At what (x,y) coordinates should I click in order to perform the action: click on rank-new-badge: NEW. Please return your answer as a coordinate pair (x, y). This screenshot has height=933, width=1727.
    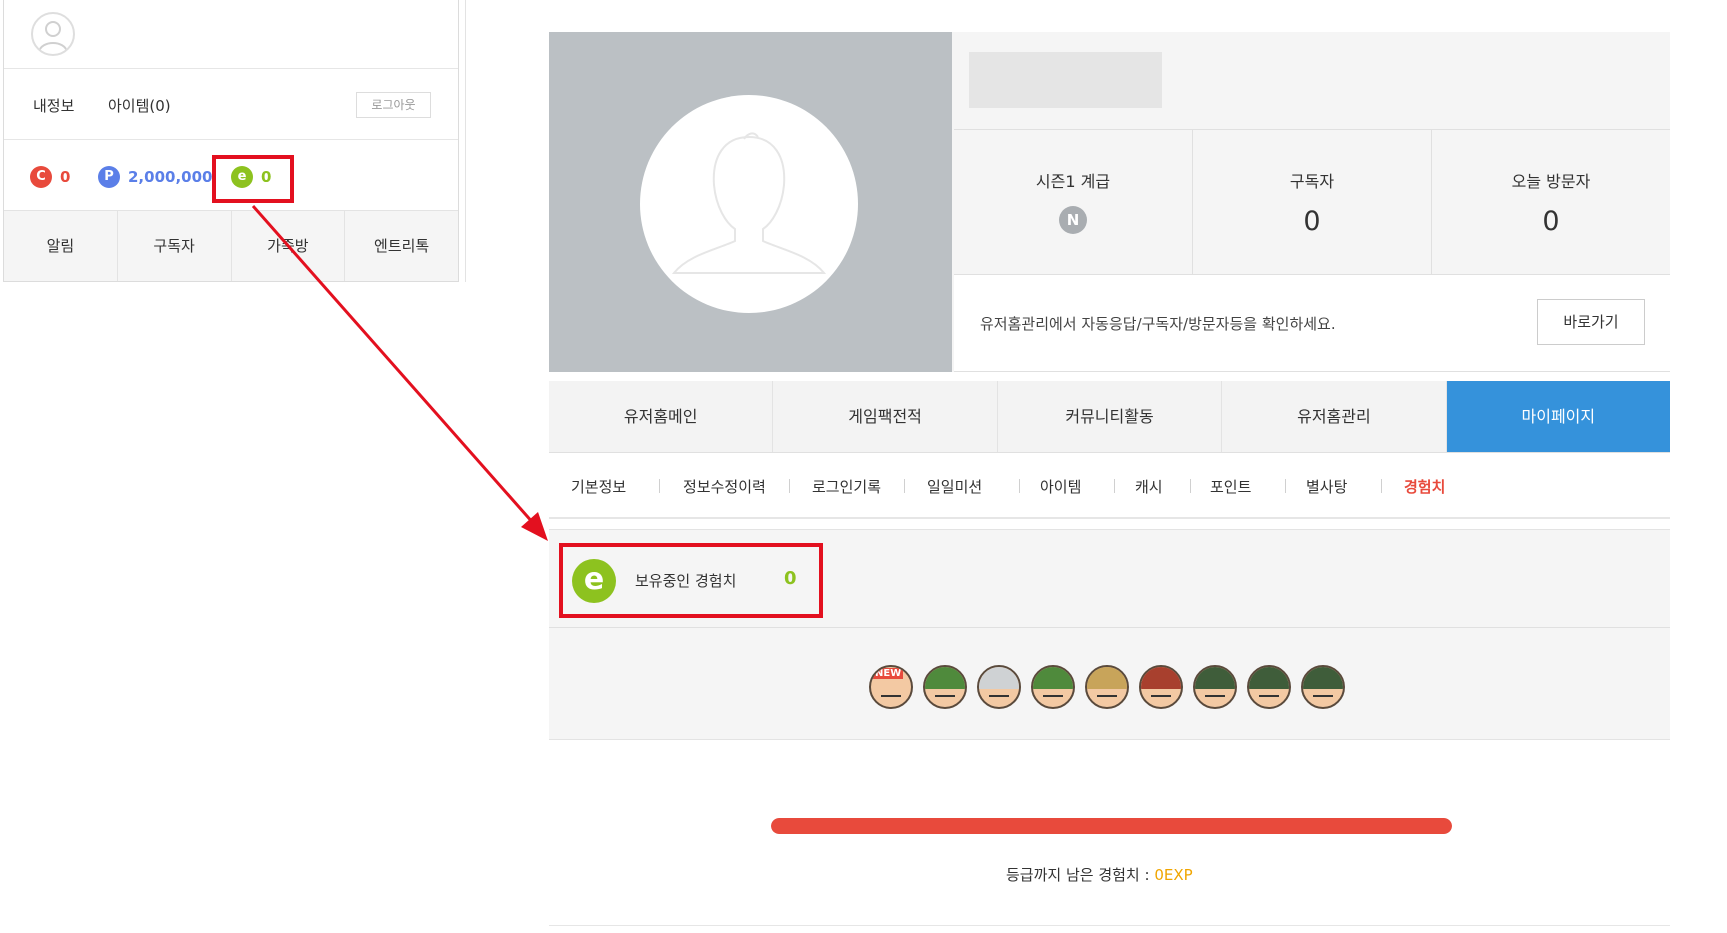
    Looking at the image, I should click on (888, 673).